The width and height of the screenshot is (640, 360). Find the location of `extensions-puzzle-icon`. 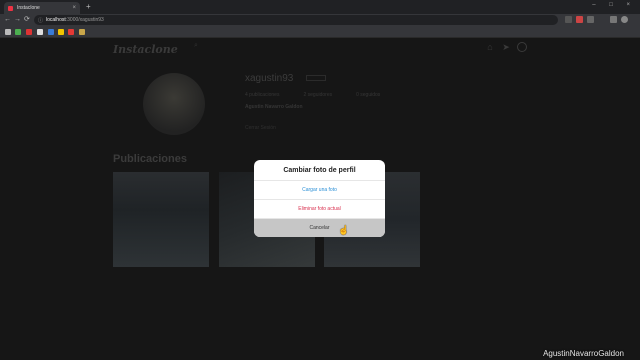

extensions-puzzle-icon is located at coordinates (613, 19).